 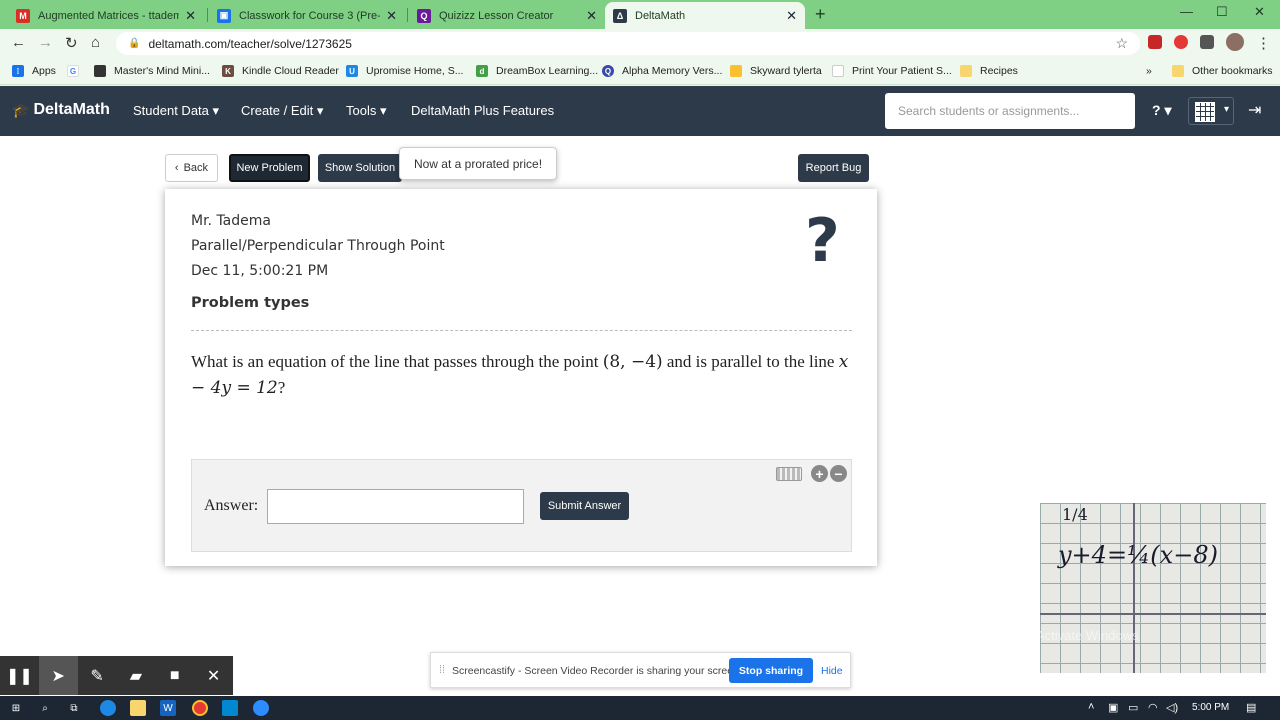 I want to click on chrome-icon, so click(x=200, y=708).